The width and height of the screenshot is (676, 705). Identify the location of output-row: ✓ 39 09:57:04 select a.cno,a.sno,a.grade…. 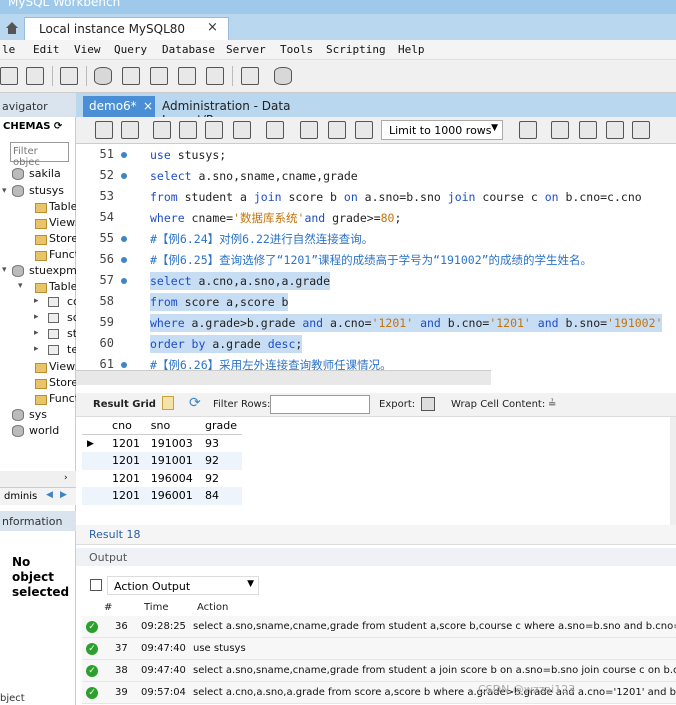
(379, 693).